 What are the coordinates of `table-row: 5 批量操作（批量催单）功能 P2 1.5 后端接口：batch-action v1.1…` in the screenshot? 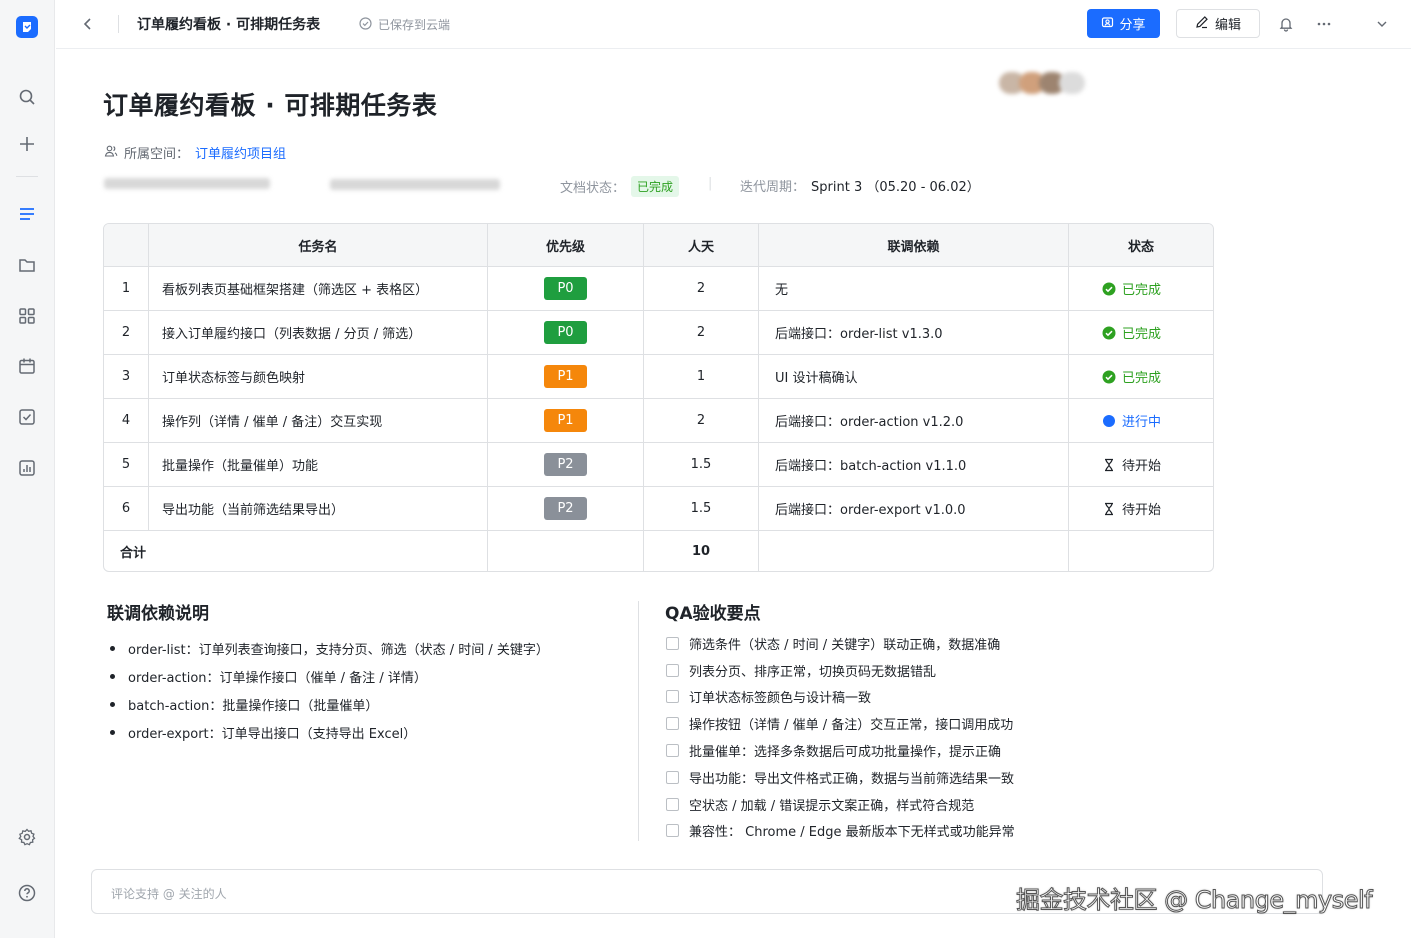 It's located at (658, 465).